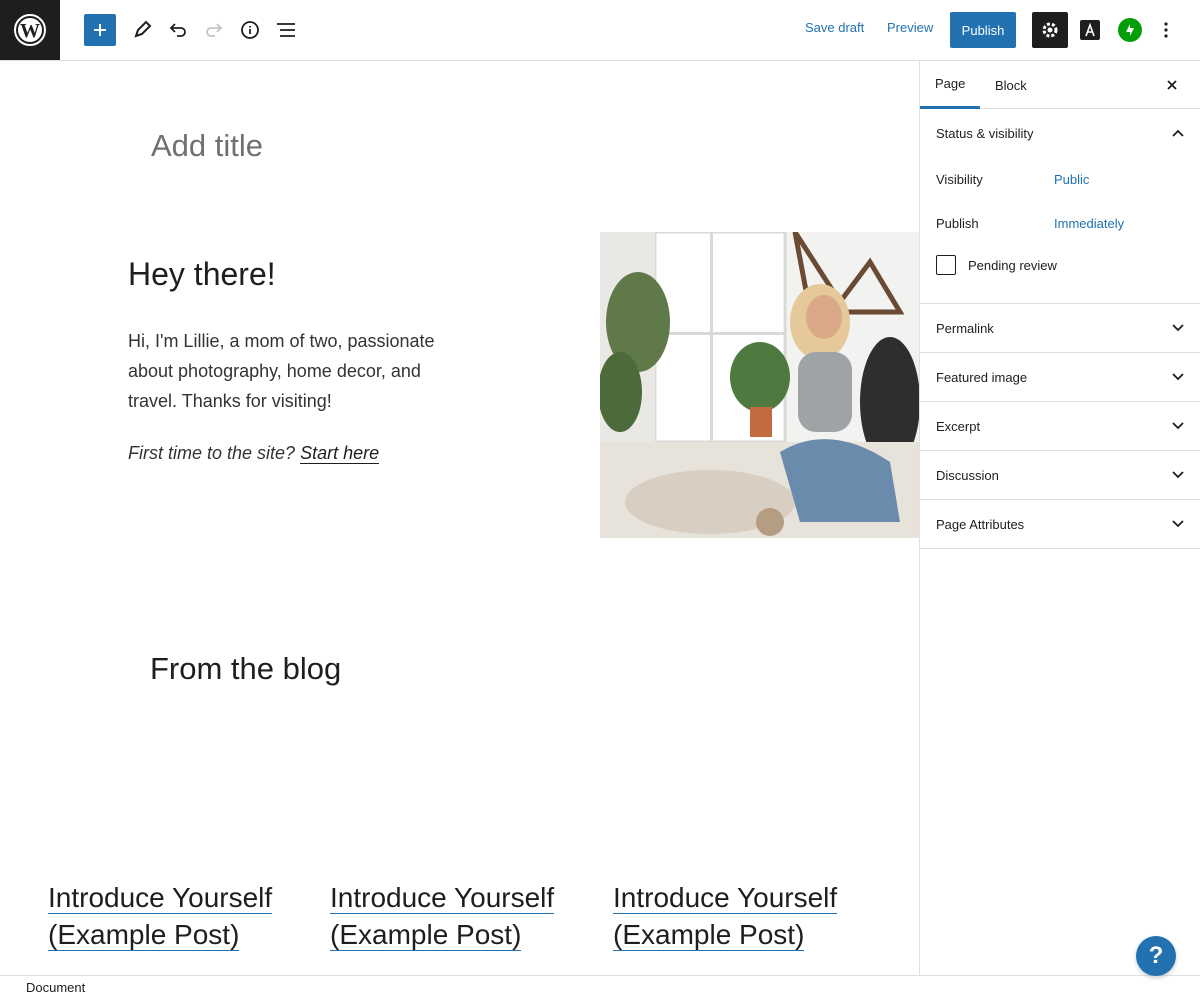 Image resolution: width=1200 pixels, height=1000 pixels. I want to click on tab-page: Page, so click(950, 85).